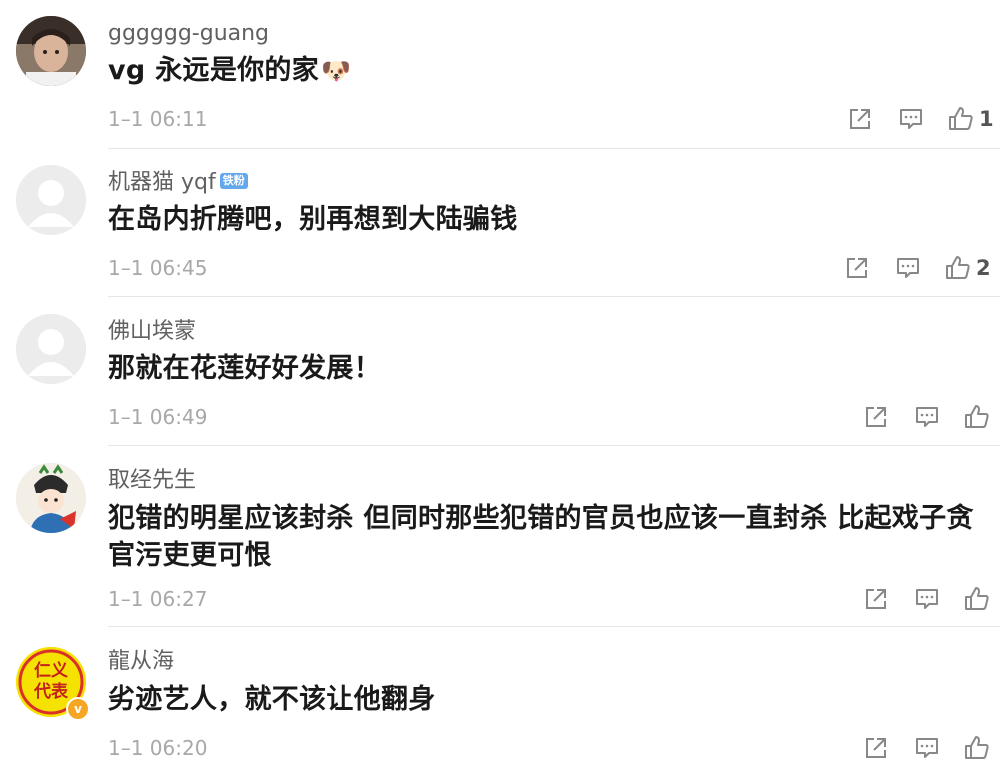  I want to click on timestamp: 1–1 06:20, so click(158, 748).